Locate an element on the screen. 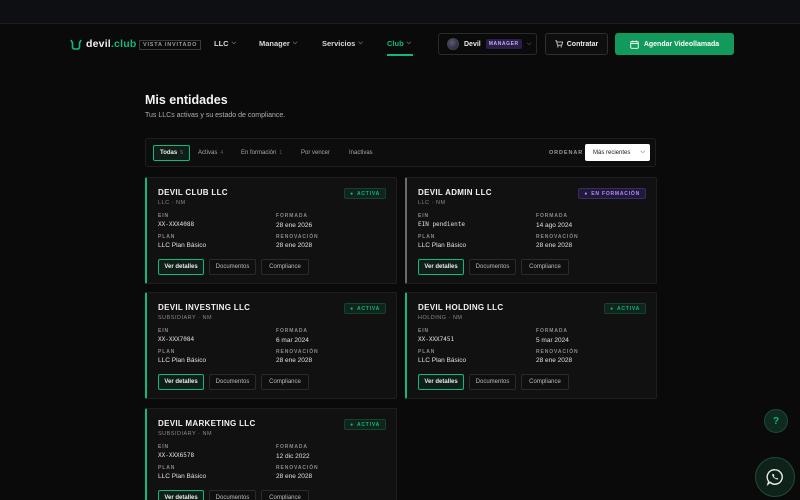 The height and width of the screenshot is (500, 800). role-badge: MANAGER is located at coordinates (503, 44).